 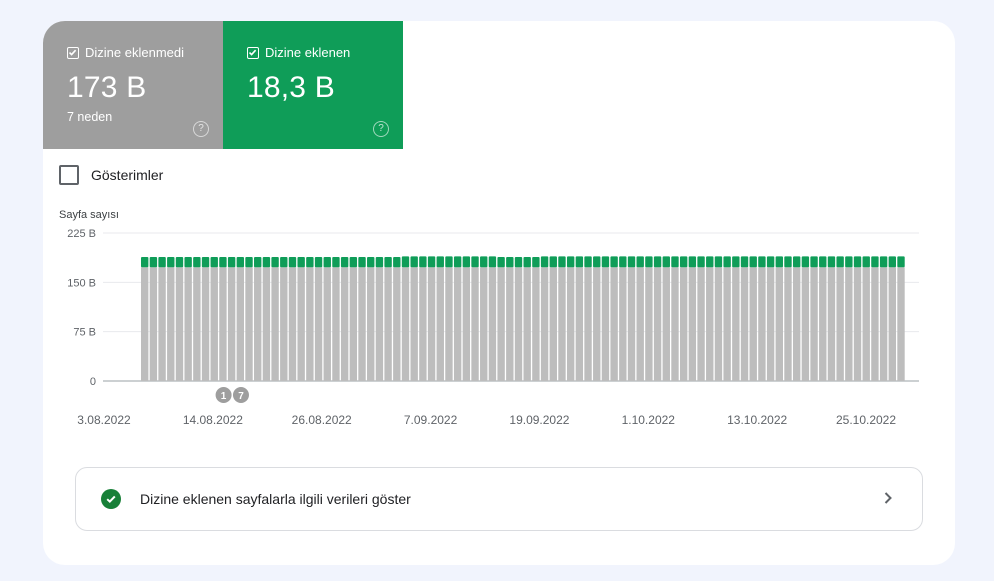 I want to click on chevron-right-icon, so click(x=888, y=498).